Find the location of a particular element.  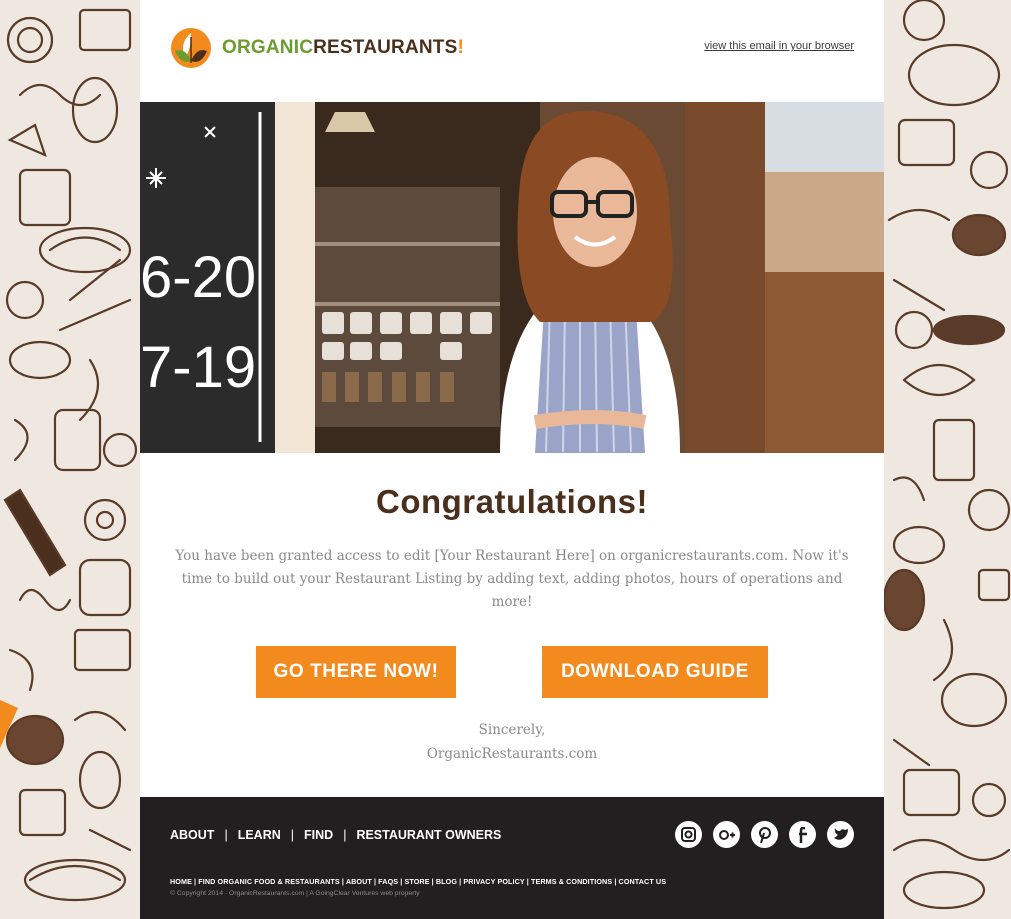

social-icons is located at coordinates (764, 834).